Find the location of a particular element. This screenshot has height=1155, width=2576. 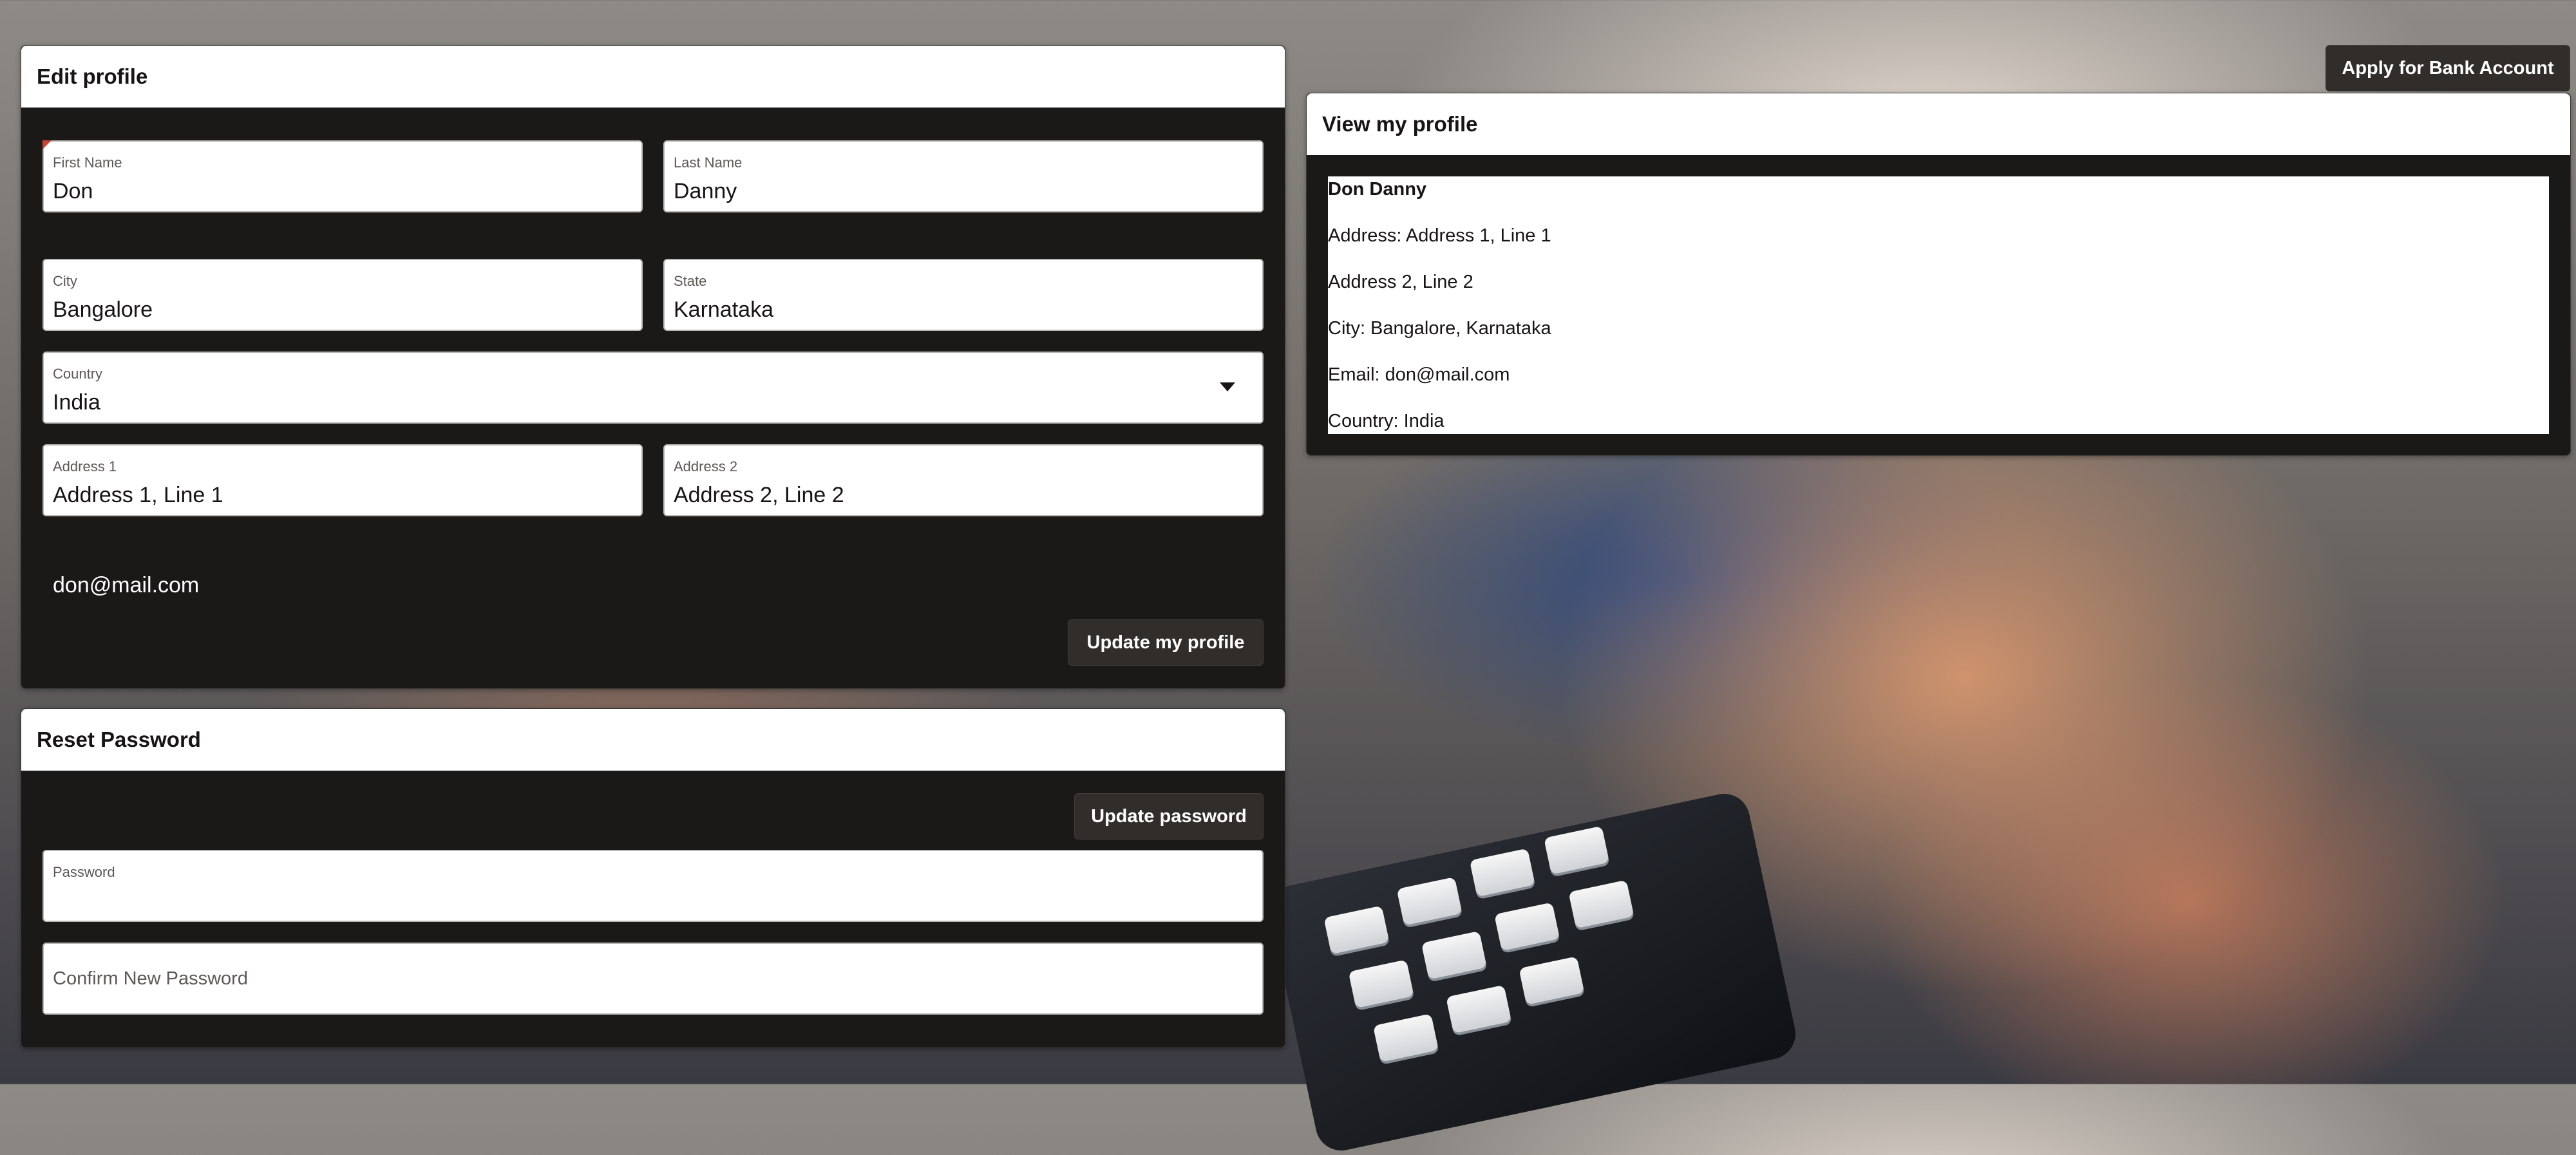

update-password-button: Update password is located at coordinates (1169, 816).